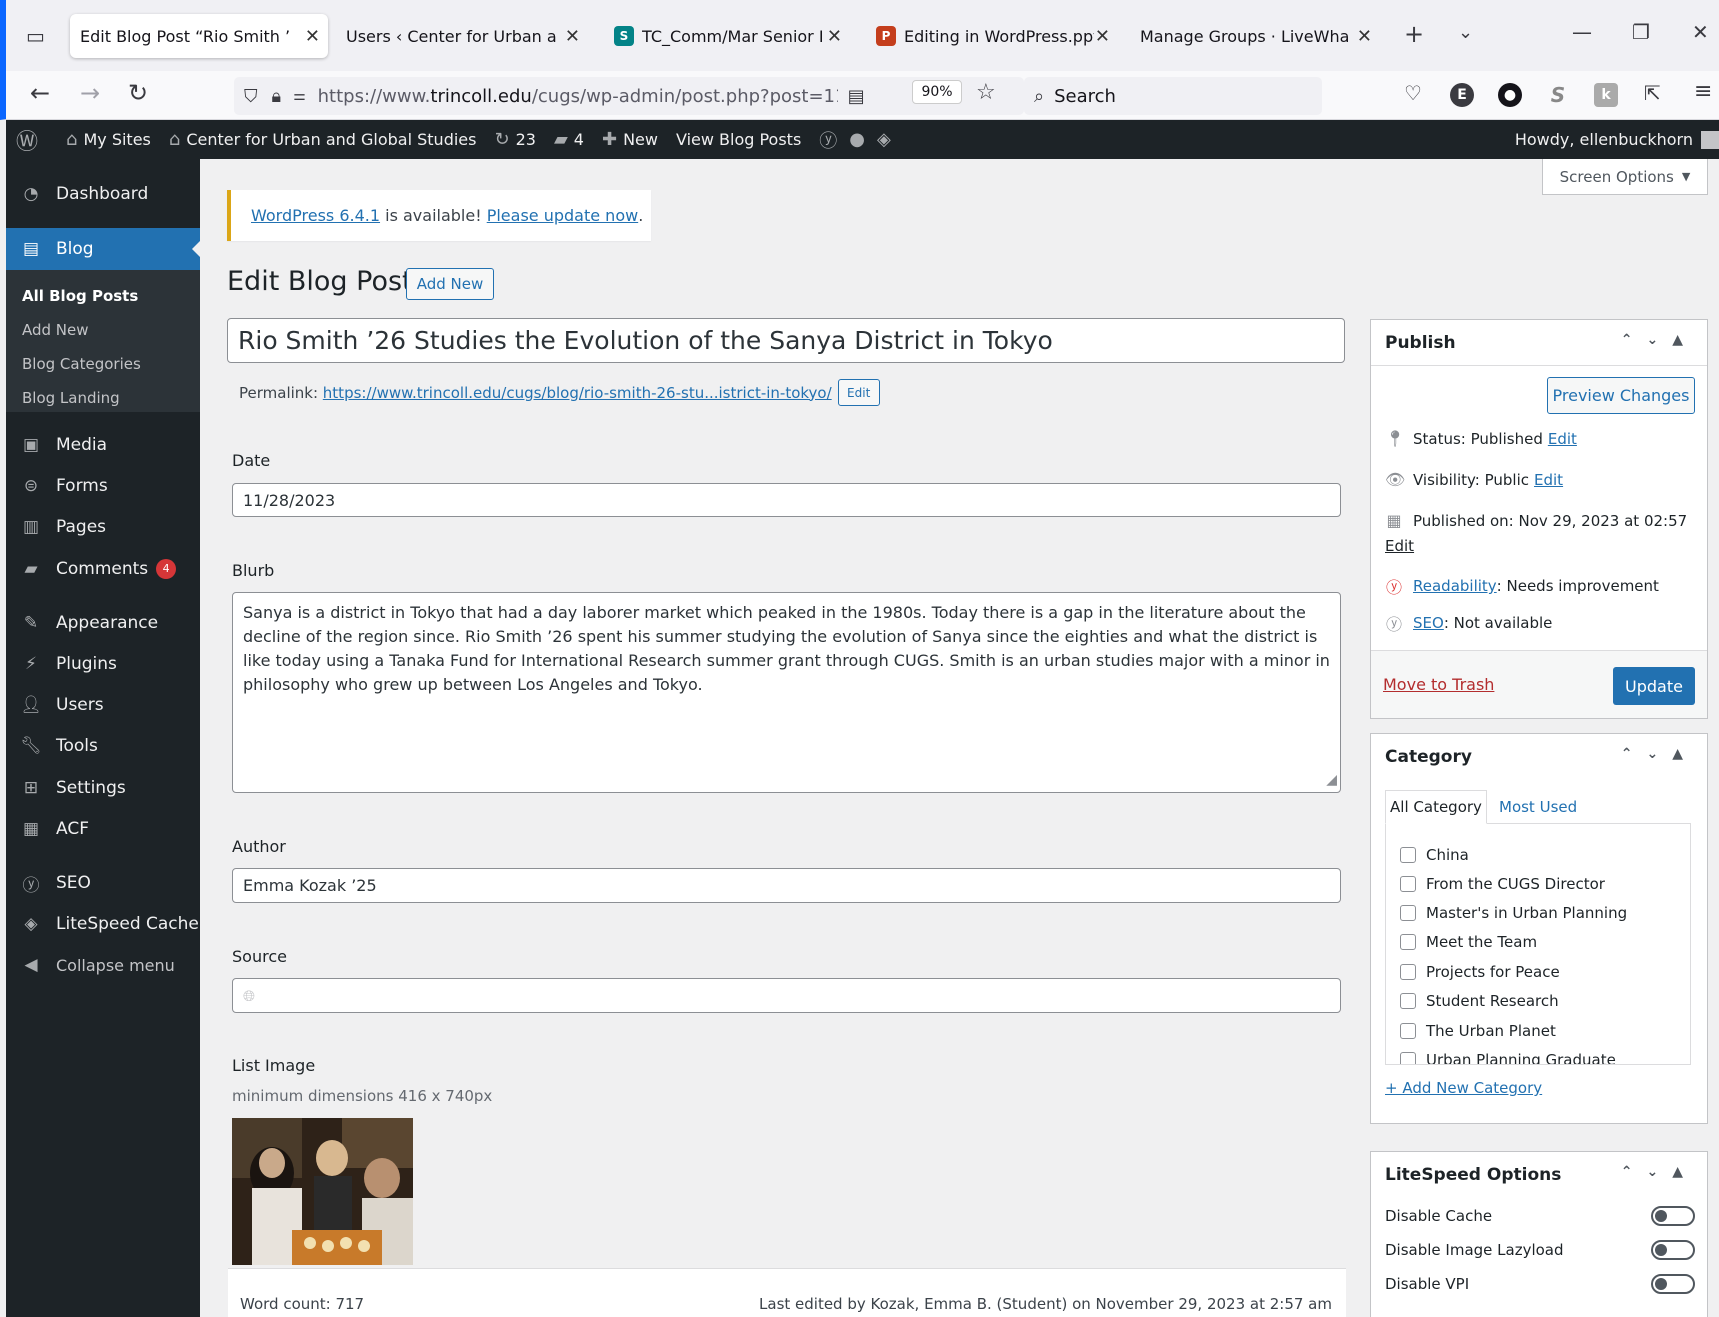  Describe the element at coordinates (1562, 439) in the screenshot. I see `status-edit-link: Edit` at that location.